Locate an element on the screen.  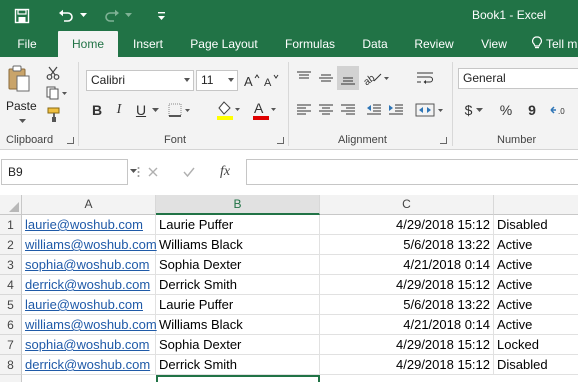
column-header-b: B is located at coordinates (238, 205).